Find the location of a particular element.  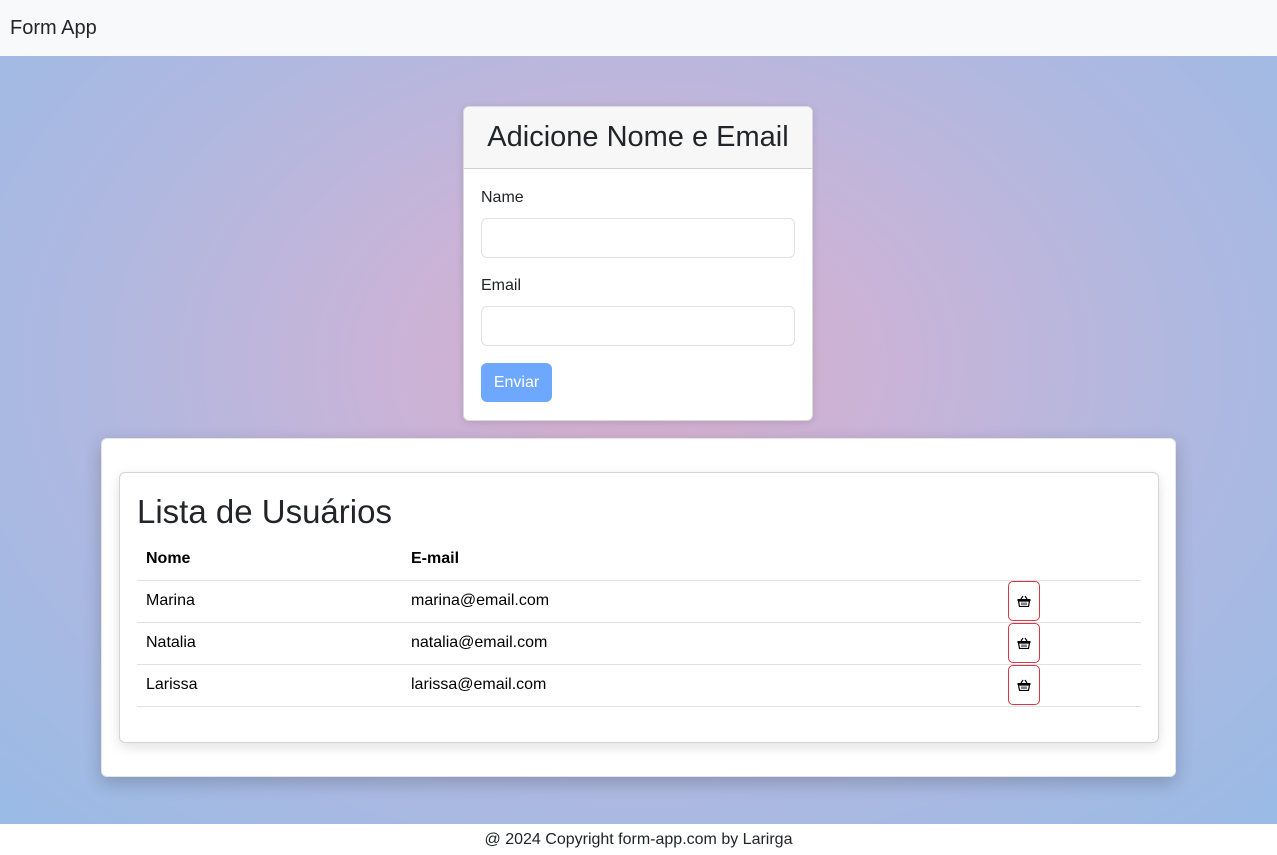

brand-link: Form App is located at coordinates (53, 28).